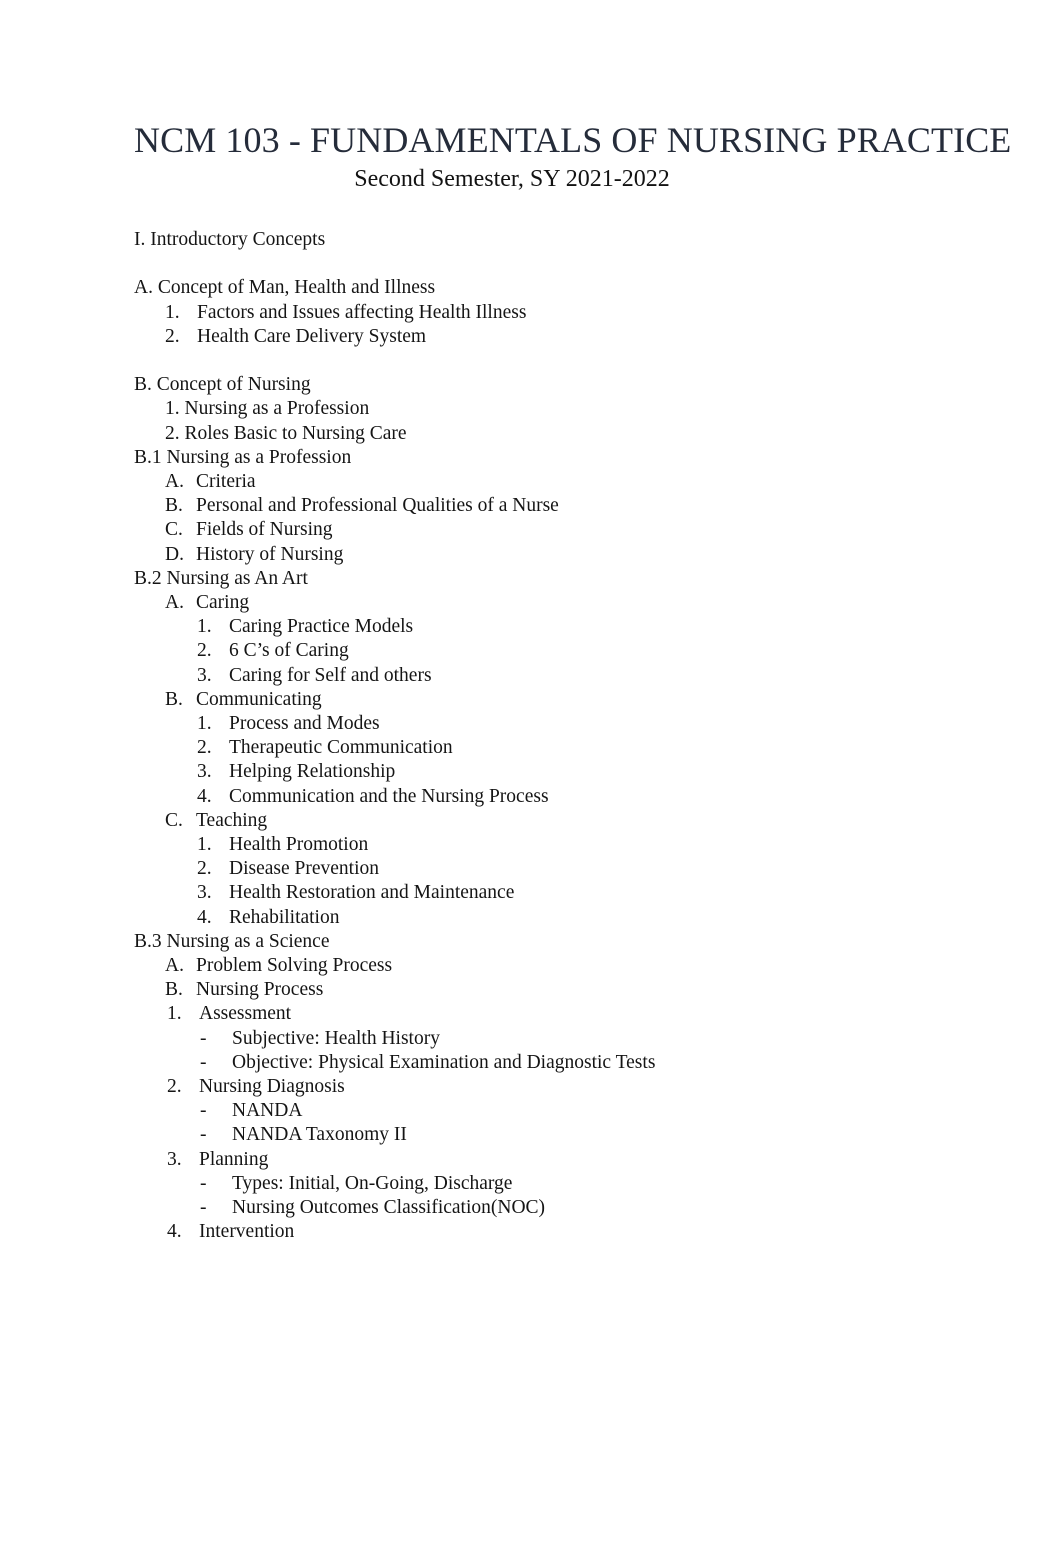 This screenshot has width=1062, height=1561. What do you see at coordinates (567, 1039) in the screenshot?
I see `list-item: - Subjective: Health History` at bounding box center [567, 1039].